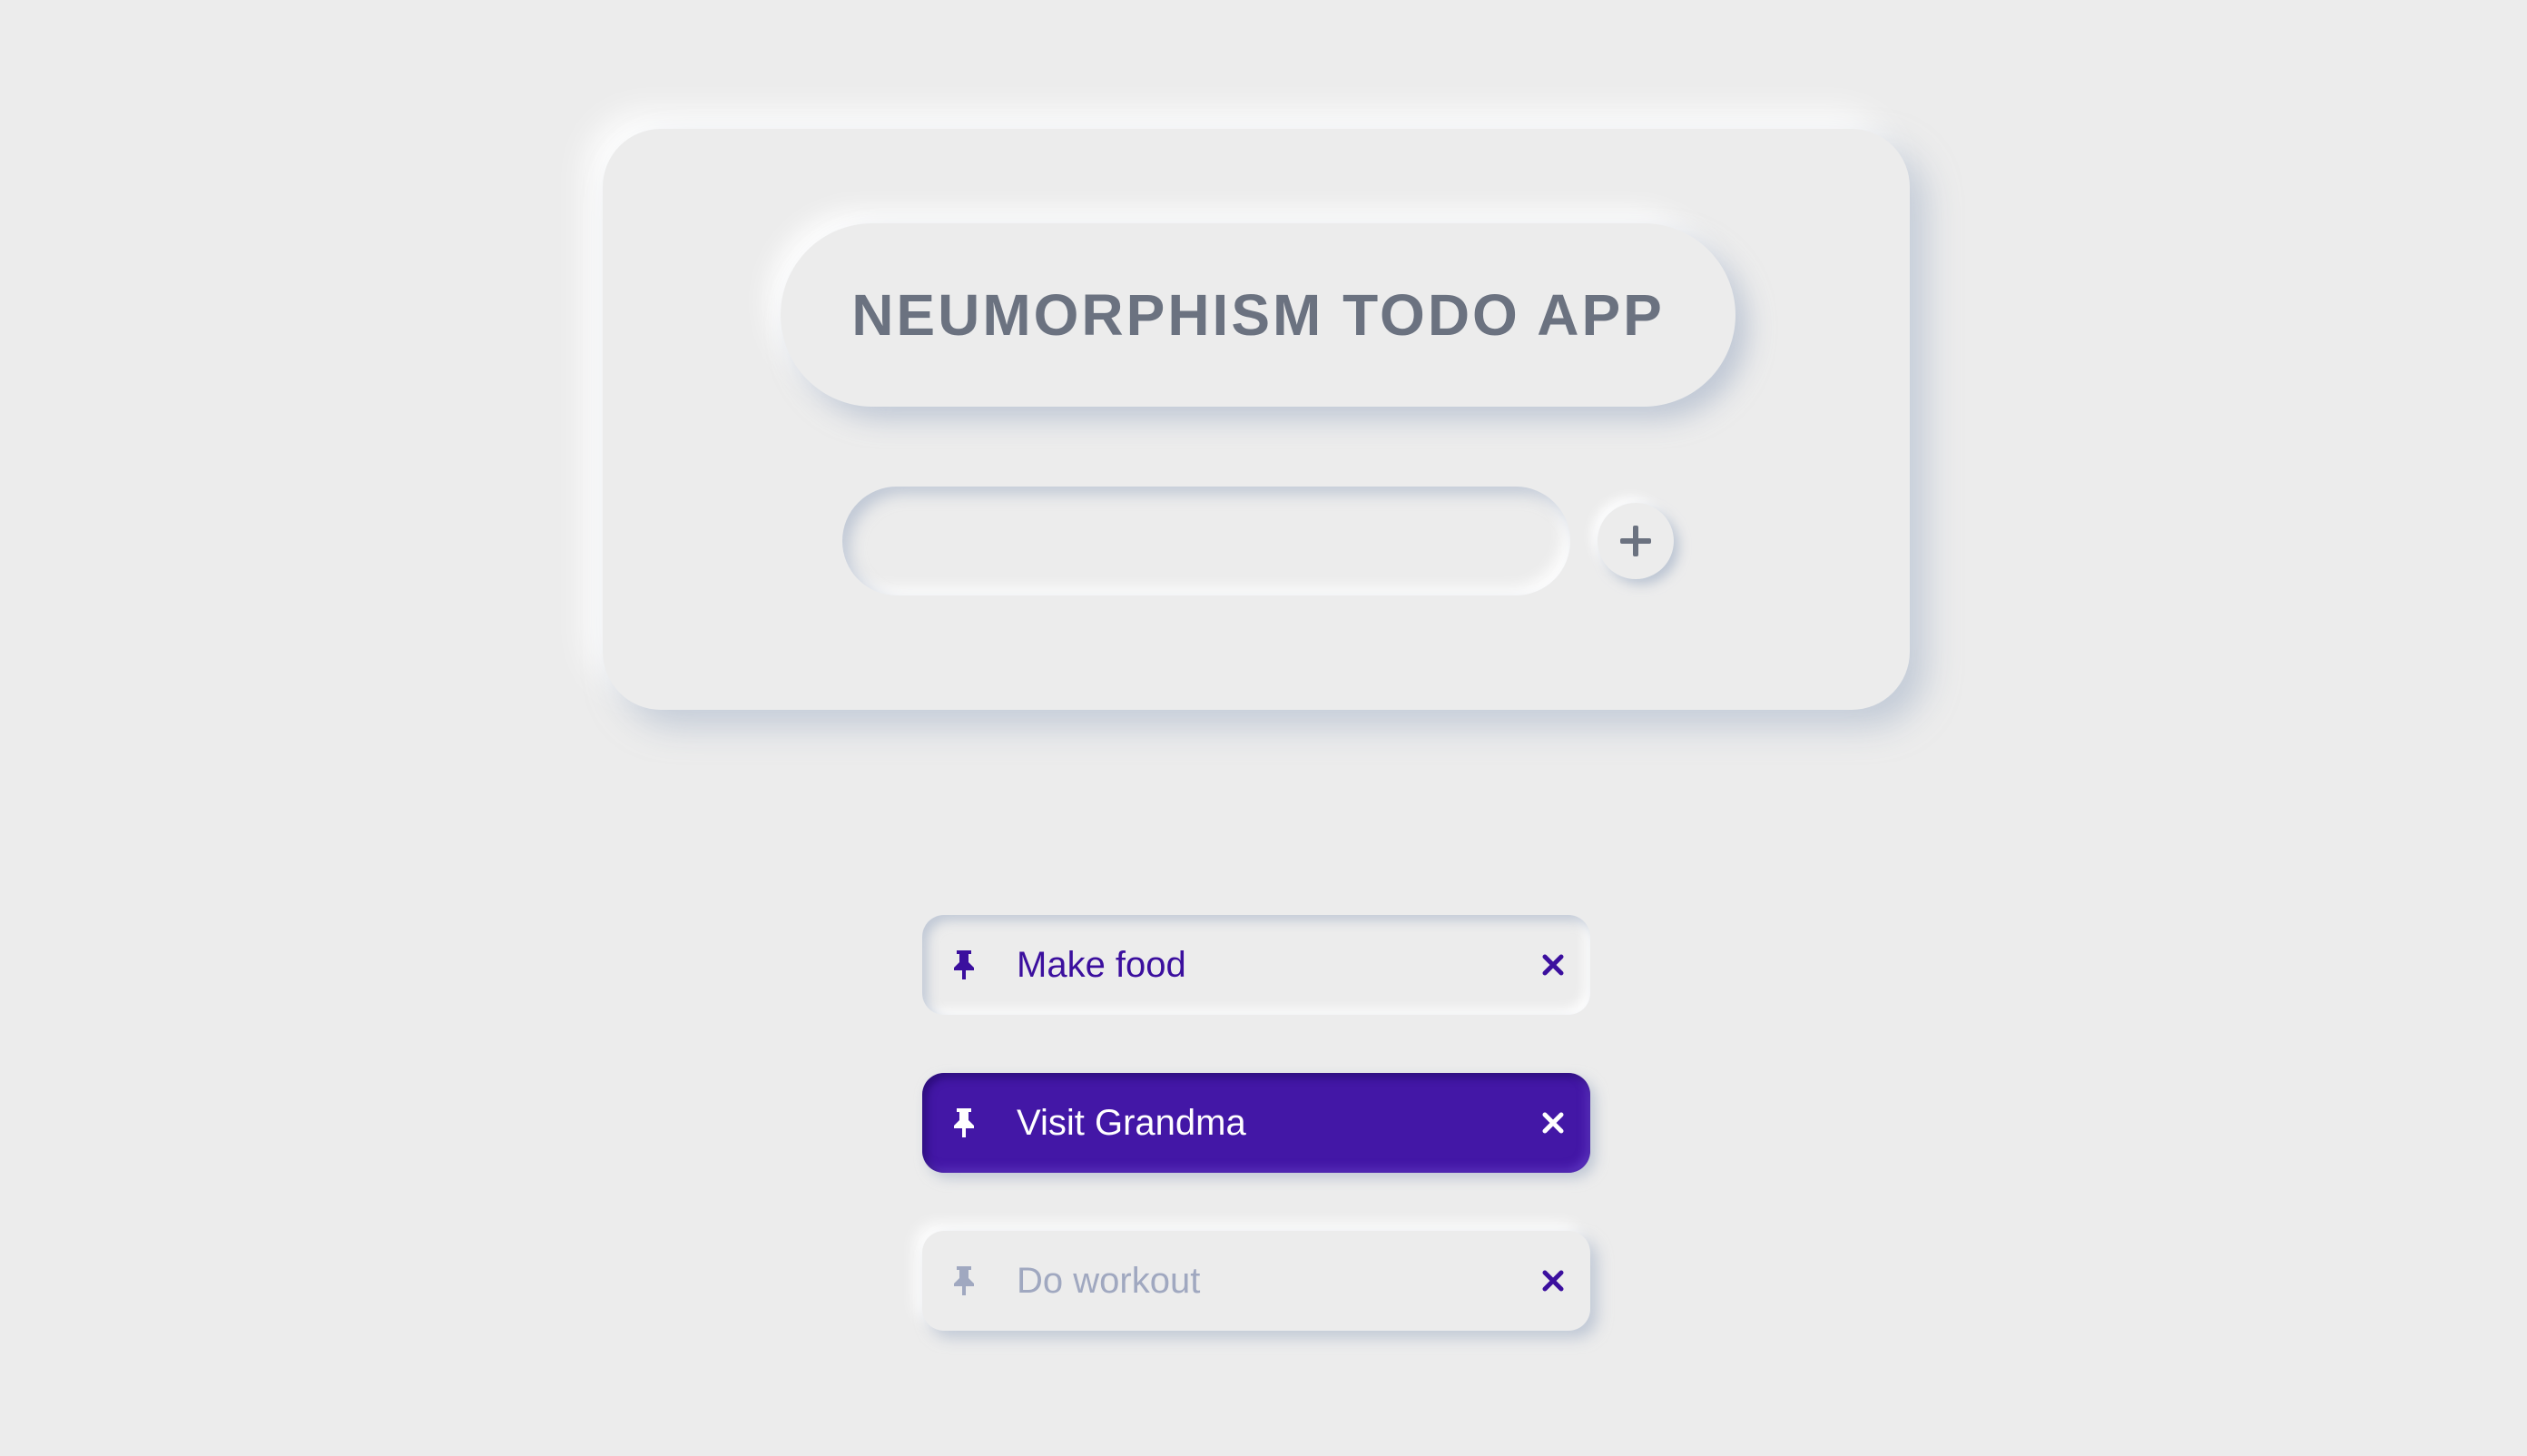  I want to click on todo-input, so click(1206, 541).